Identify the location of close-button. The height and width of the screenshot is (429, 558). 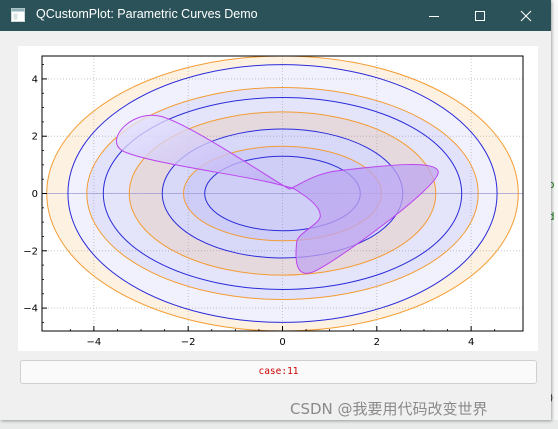
(526, 15).